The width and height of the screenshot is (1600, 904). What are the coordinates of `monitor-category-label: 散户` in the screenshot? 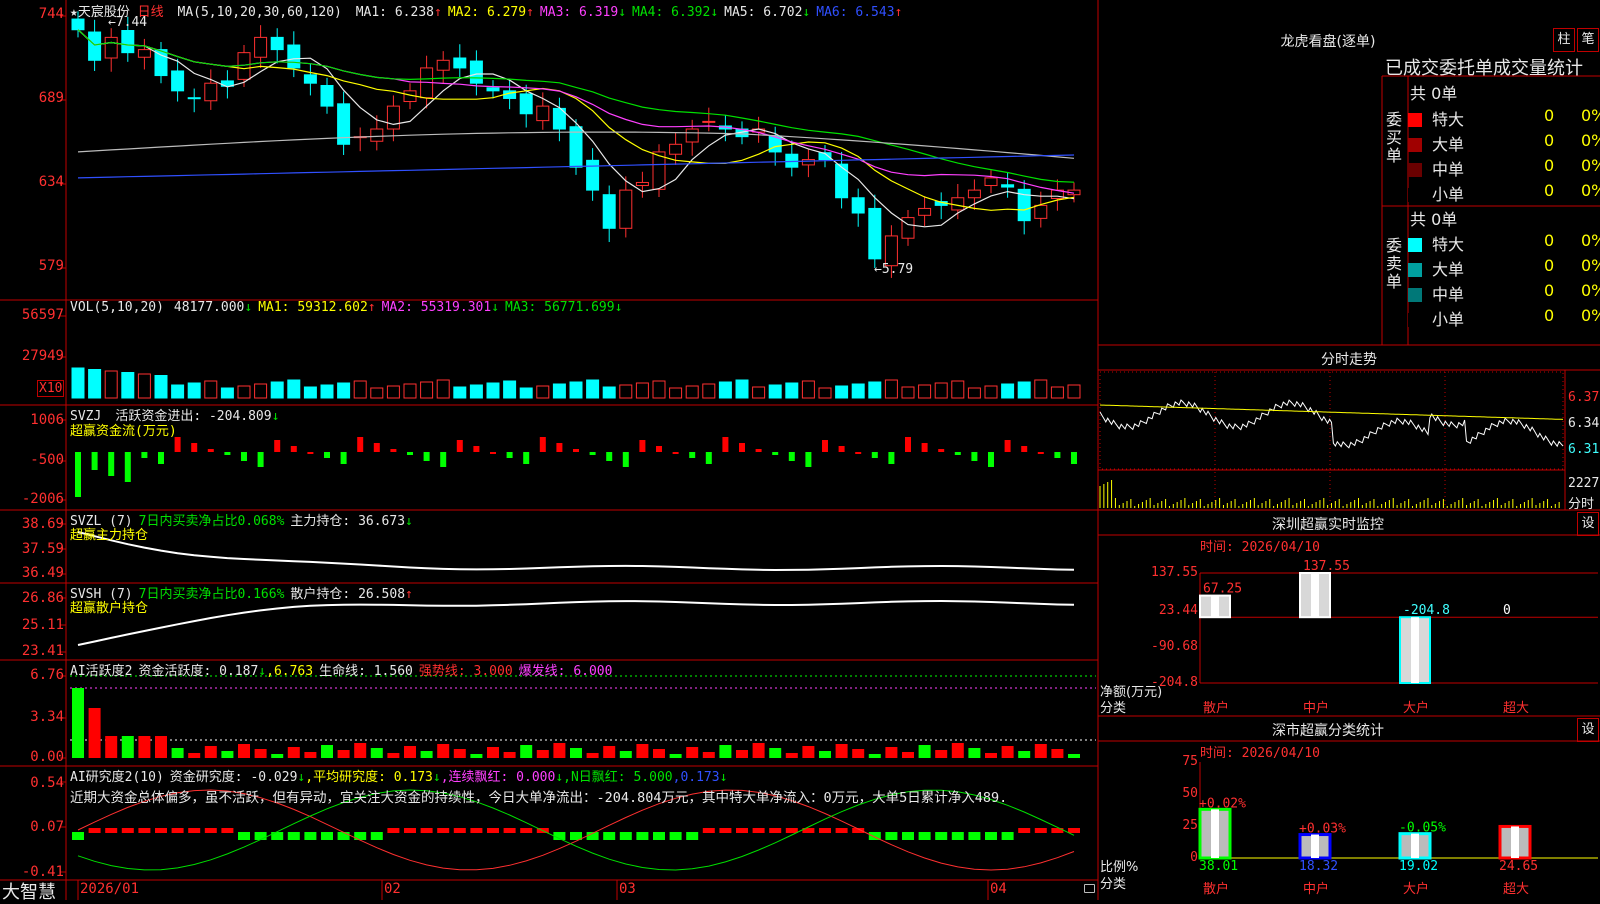 It's located at (1216, 708).